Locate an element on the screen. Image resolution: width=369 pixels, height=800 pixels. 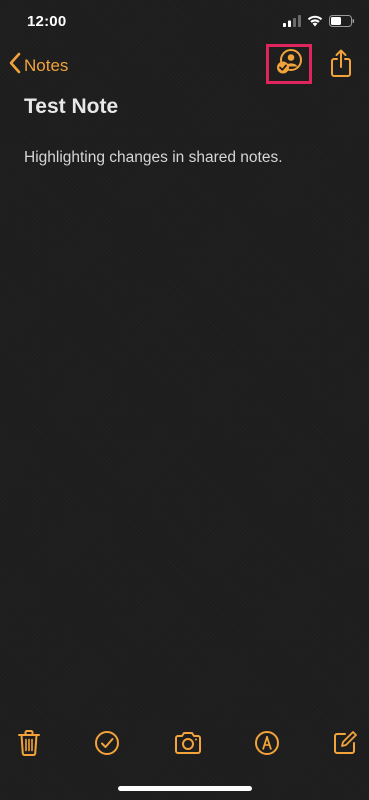
back-button: Notes is located at coordinates (38, 65).